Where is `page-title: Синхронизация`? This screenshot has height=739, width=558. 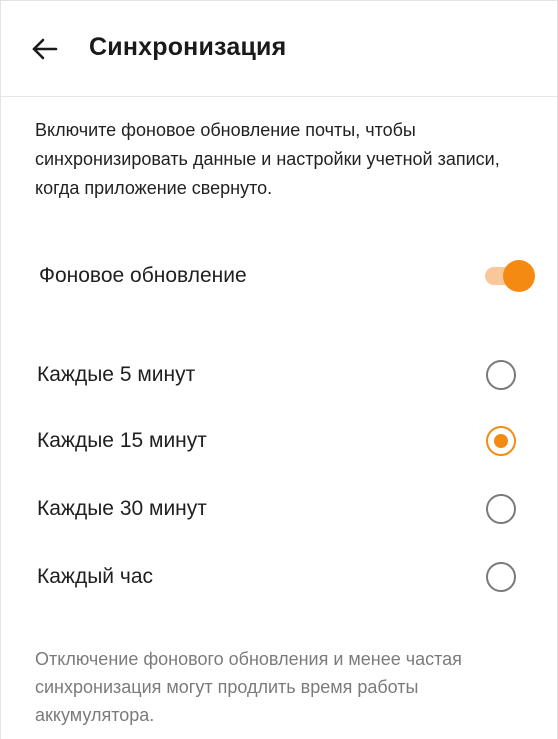 page-title: Синхронизация is located at coordinates (188, 47).